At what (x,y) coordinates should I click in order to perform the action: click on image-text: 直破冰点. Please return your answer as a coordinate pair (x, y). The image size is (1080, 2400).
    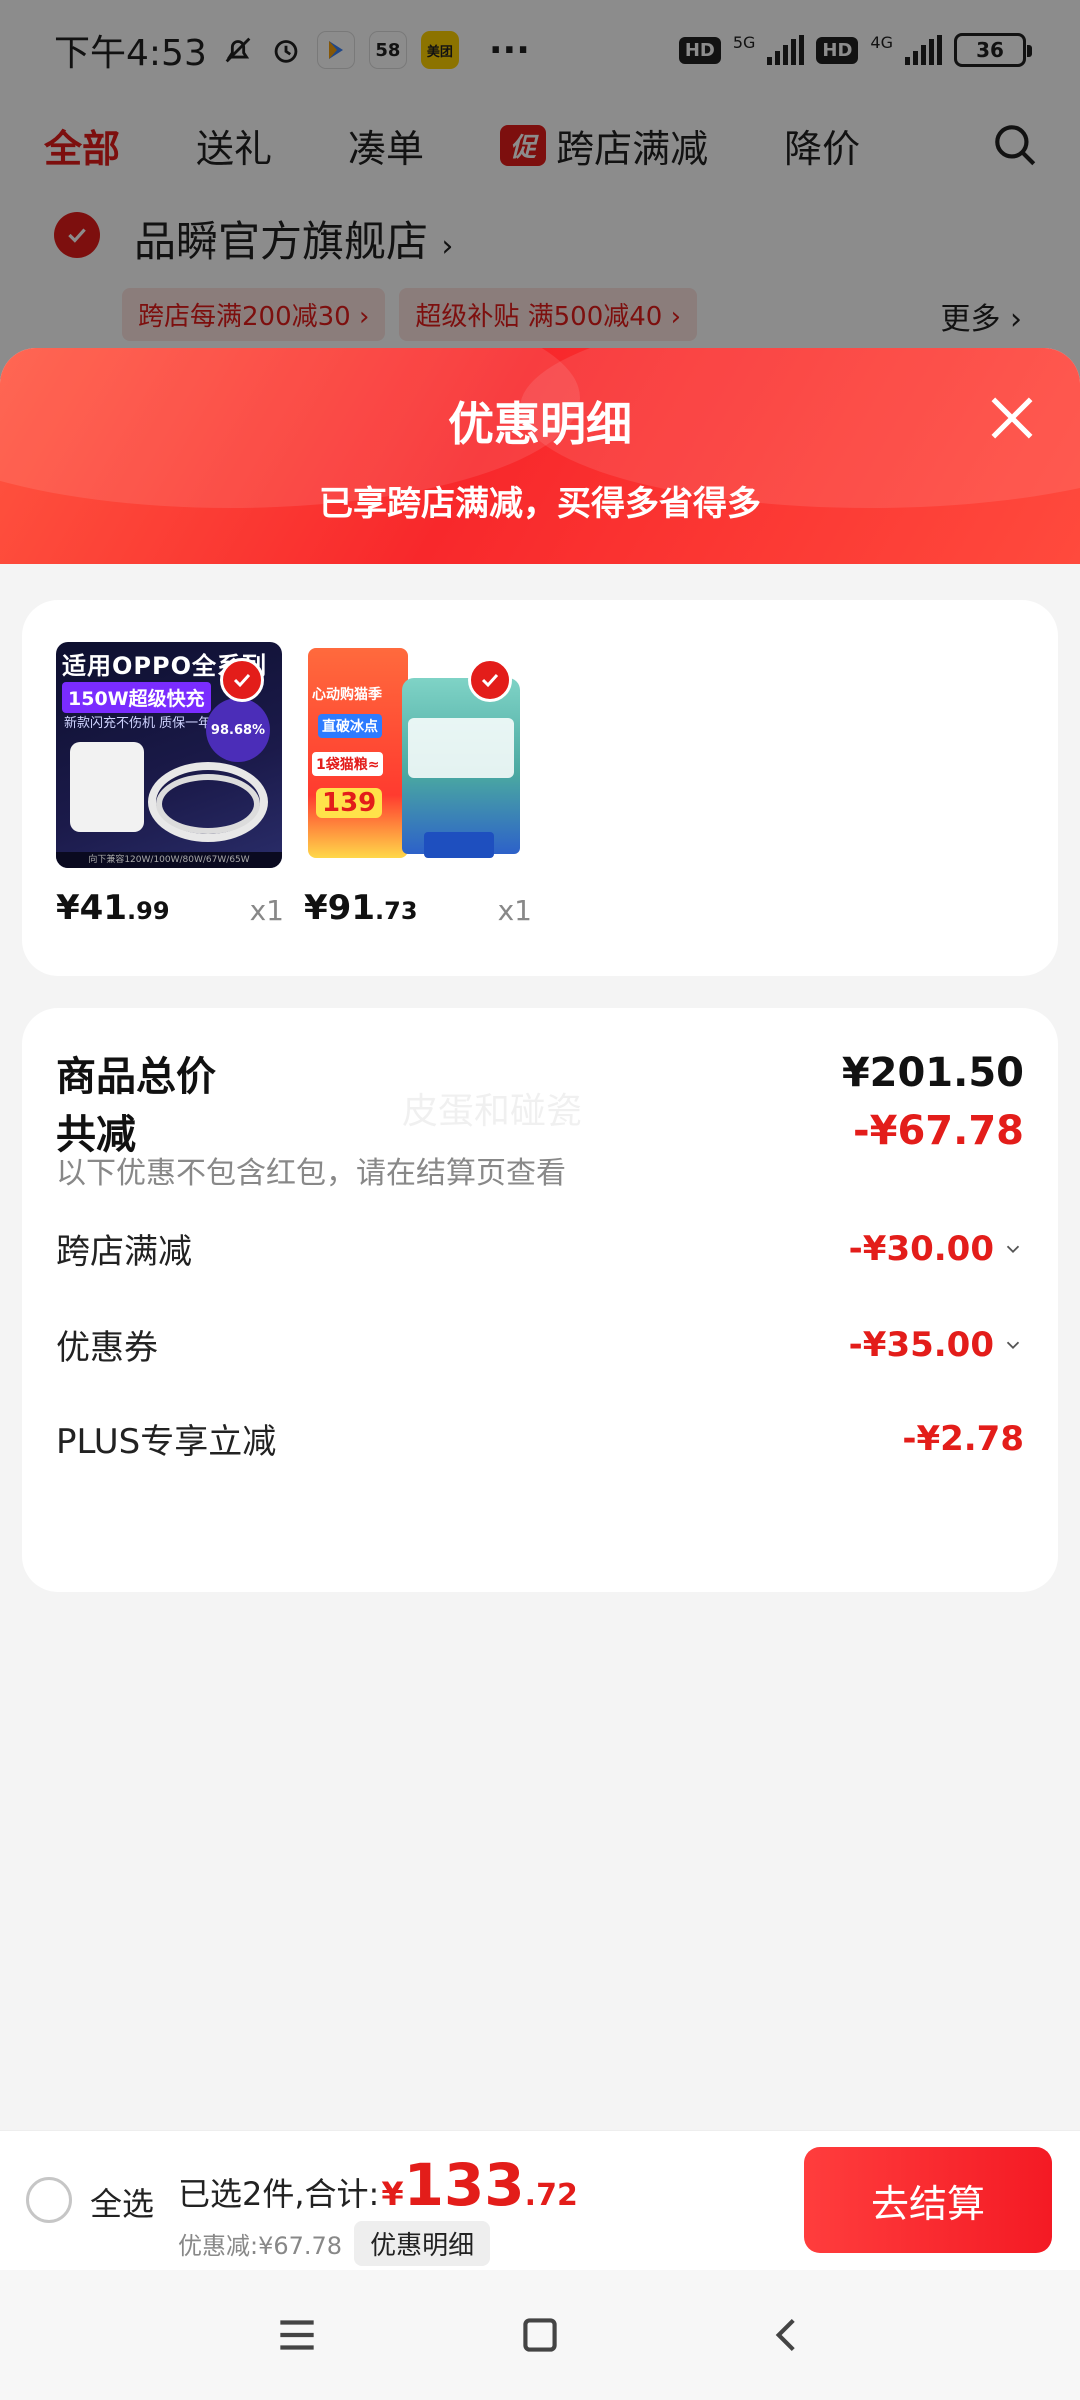
    Looking at the image, I should click on (350, 726).